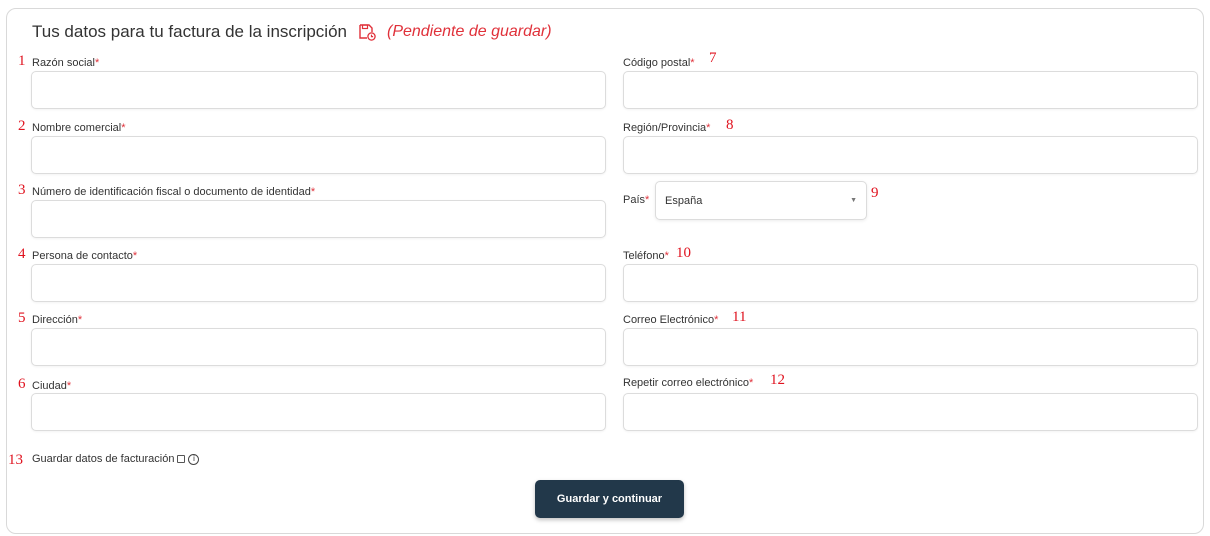 Image resolution: width=1210 pixels, height=536 pixels. I want to click on pending-save-status: (Pendiente de guardar), so click(469, 31).